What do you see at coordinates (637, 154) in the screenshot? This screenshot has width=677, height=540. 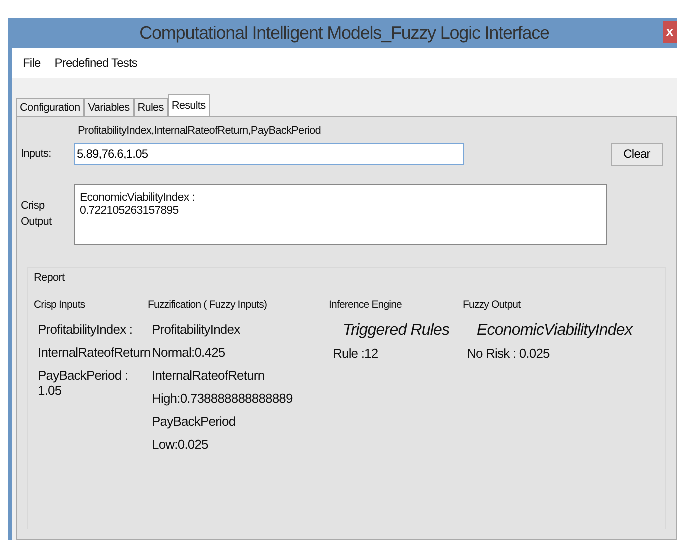 I see `clear-button: Clear` at bounding box center [637, 154].